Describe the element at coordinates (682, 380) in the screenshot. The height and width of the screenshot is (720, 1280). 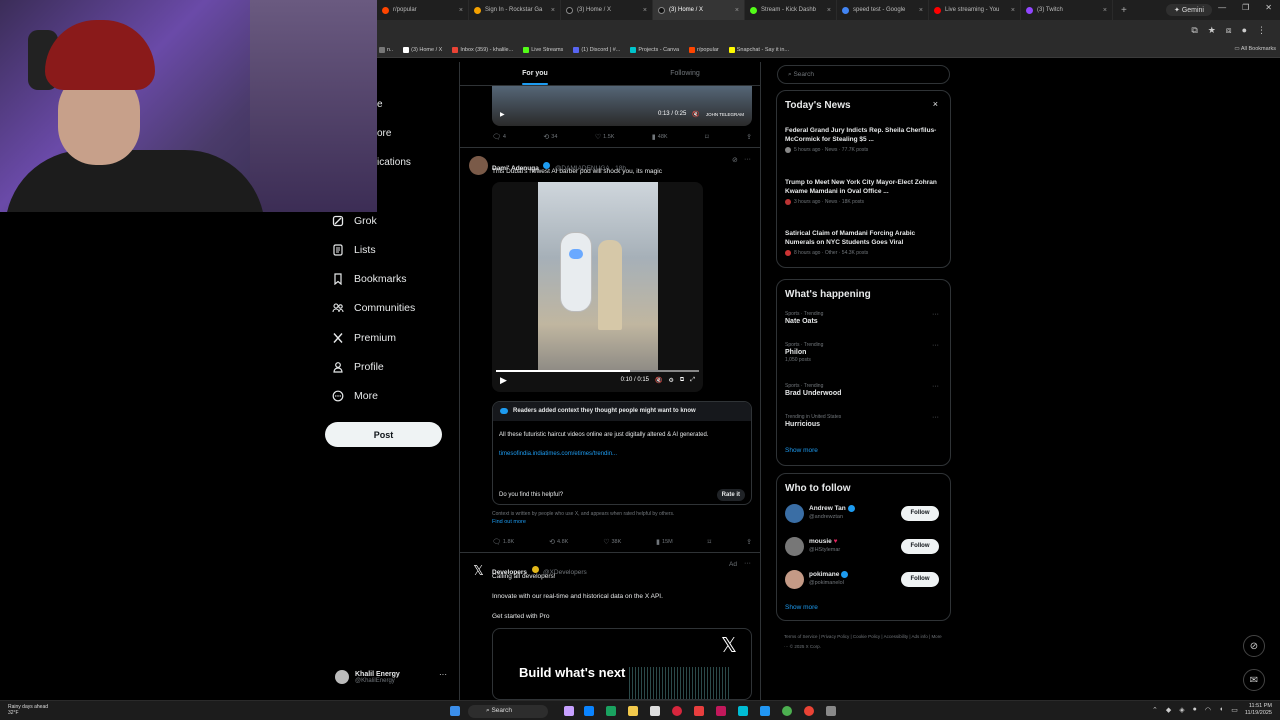
I see `pip-icon: ⧉` at that location.